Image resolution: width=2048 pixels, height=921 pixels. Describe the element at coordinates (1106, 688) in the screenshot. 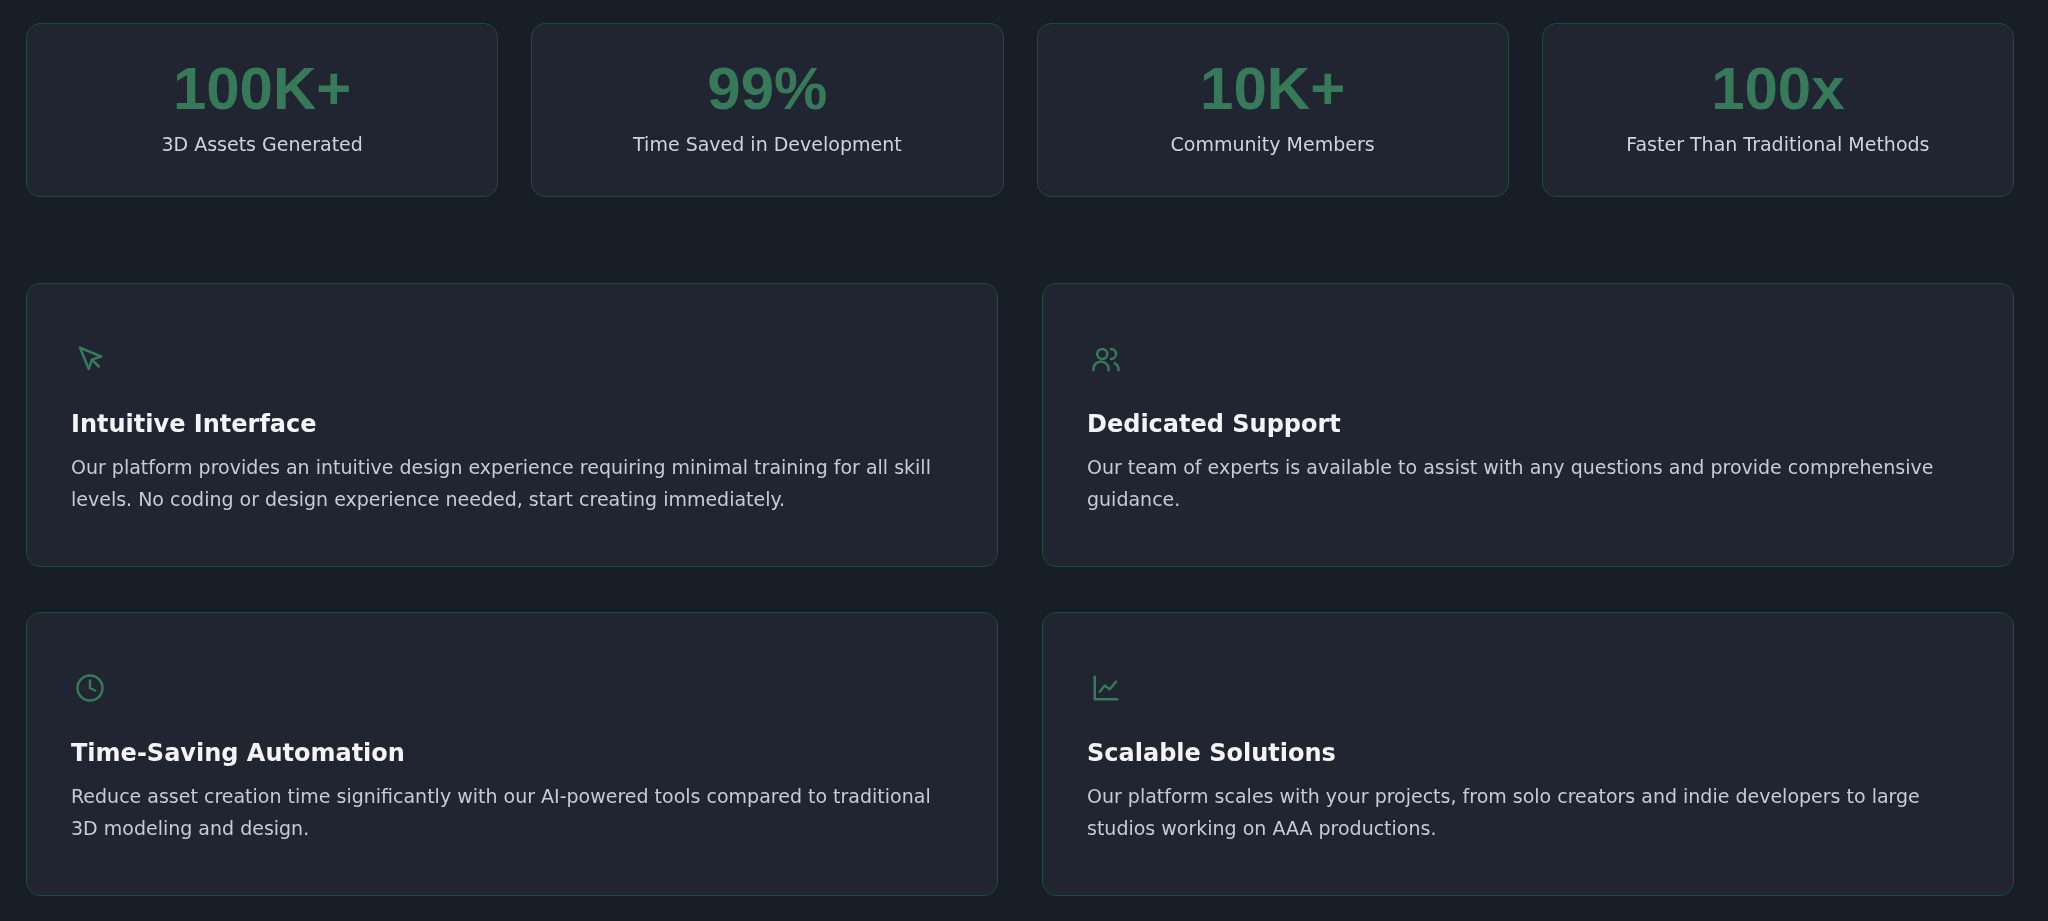

I see `chart-icon` at that location.